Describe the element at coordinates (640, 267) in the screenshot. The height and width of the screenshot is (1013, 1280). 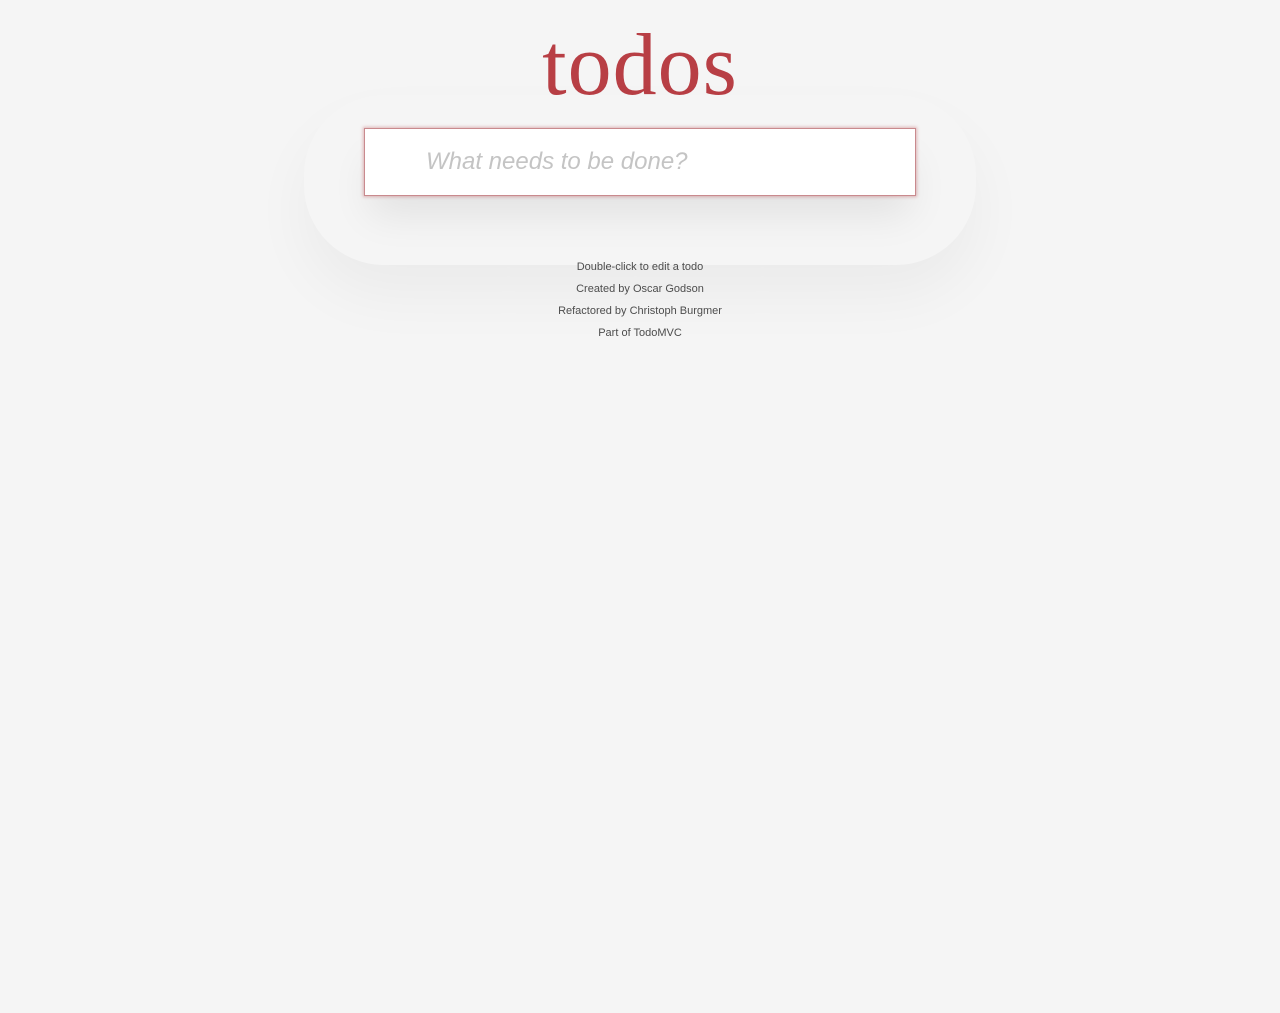
I see `edit-hint: Double-click to edit a todo` at that location.